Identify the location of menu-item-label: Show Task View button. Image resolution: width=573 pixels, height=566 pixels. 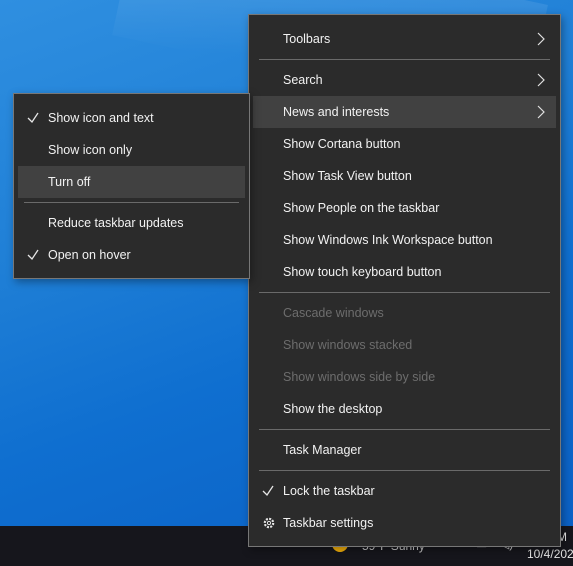
(347, 176).